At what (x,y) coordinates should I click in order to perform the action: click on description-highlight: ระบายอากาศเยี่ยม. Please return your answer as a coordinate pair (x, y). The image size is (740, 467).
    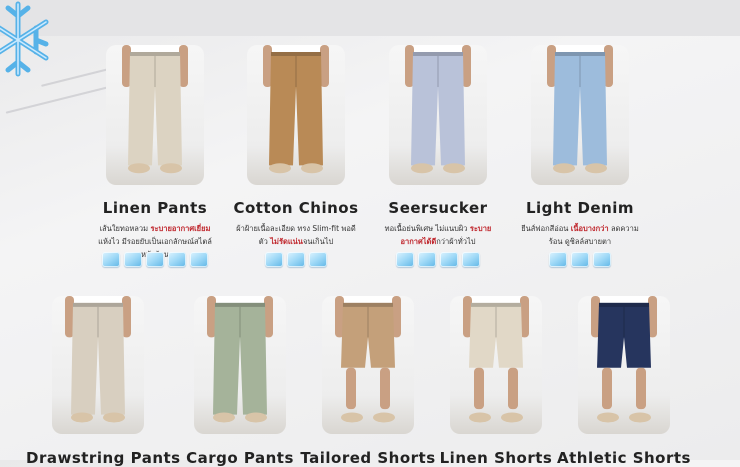
    Looking at the image, I should click on (180, 228).